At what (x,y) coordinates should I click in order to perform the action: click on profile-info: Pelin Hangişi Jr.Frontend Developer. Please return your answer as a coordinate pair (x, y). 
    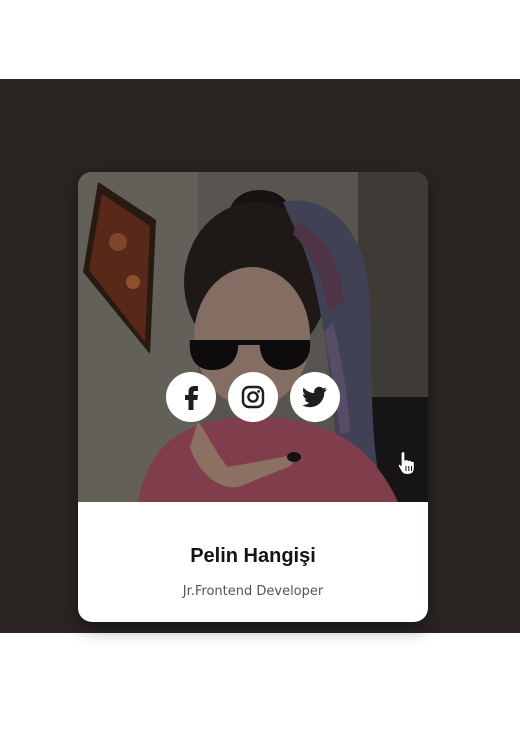
    Looking at the image, I should click on (253, 562).